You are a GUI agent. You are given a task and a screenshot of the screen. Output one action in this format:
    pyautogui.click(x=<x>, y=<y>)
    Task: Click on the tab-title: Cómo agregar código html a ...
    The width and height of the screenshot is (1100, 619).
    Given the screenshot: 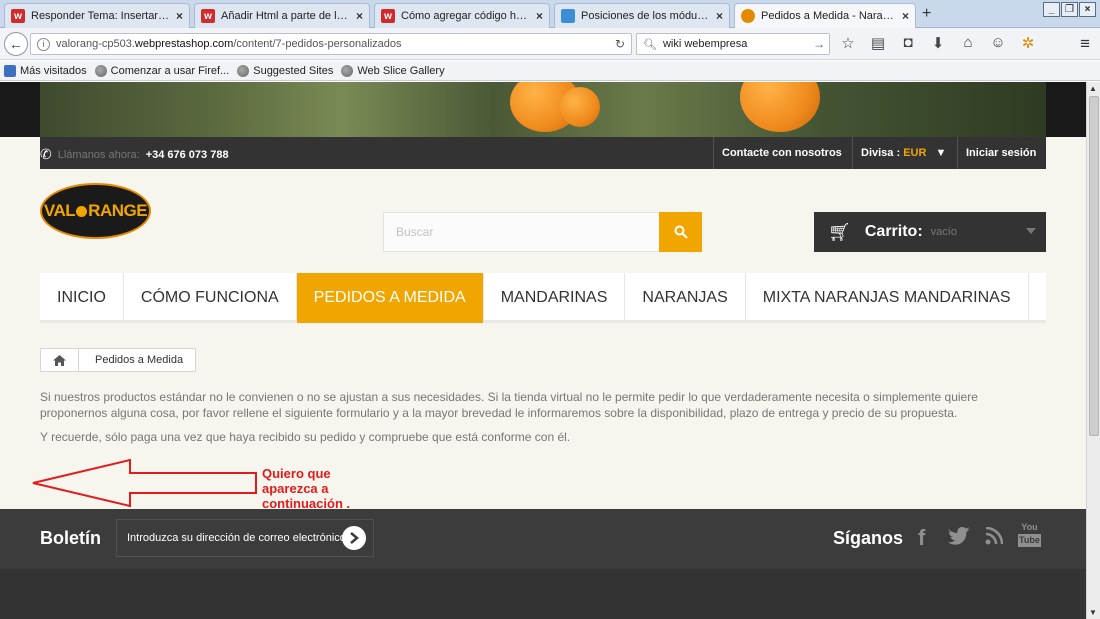 What is the action you would take?
    pyautogui.click(x=465, y=16)
    